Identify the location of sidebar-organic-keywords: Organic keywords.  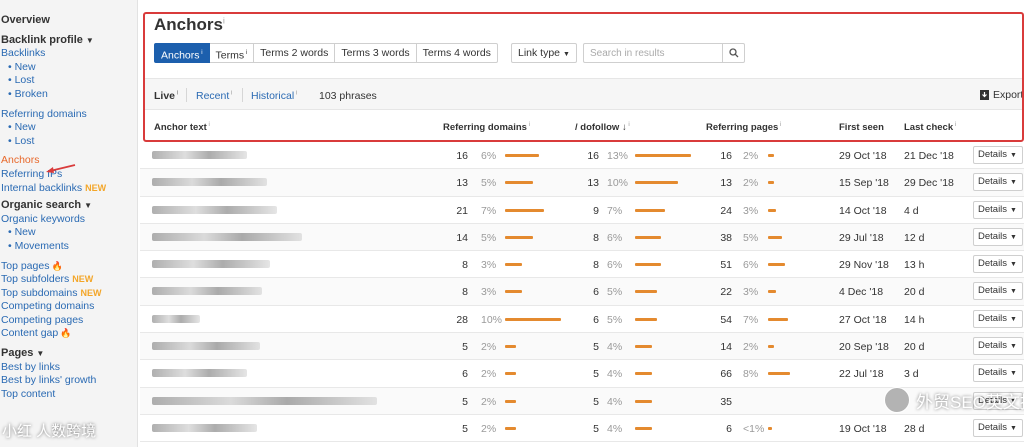
(68, 220).